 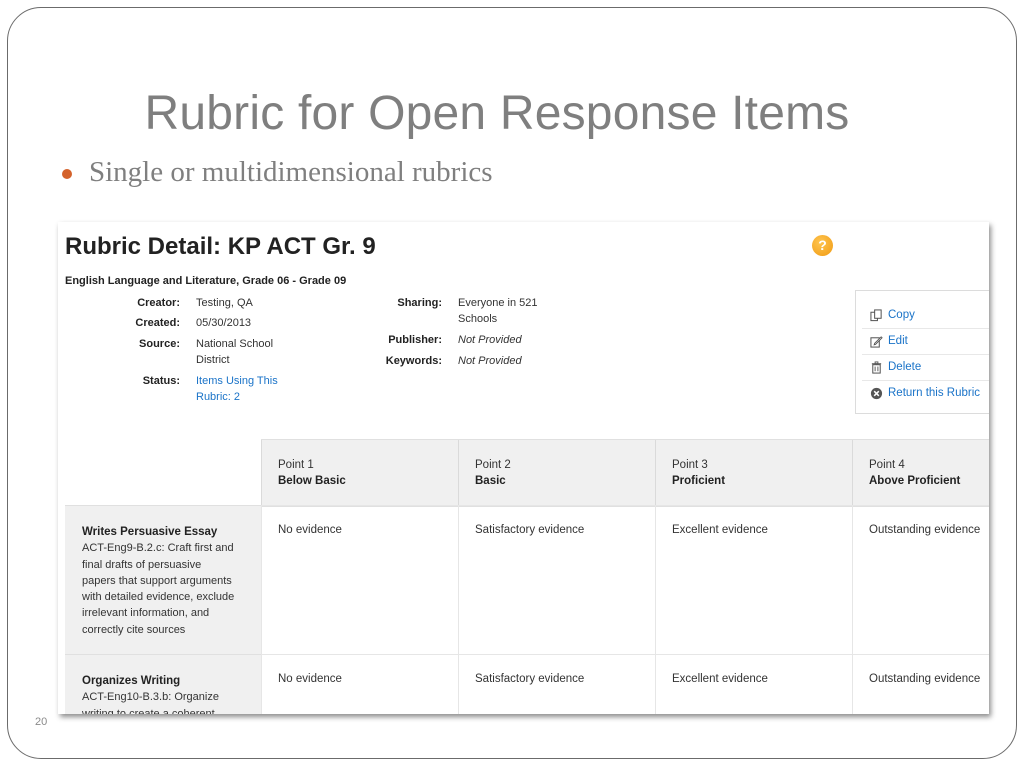 What do you see at coordinates (556, 473) in the screenshot?
I see `column-header: Point 2 Basic` at bounding box center [556, 473].